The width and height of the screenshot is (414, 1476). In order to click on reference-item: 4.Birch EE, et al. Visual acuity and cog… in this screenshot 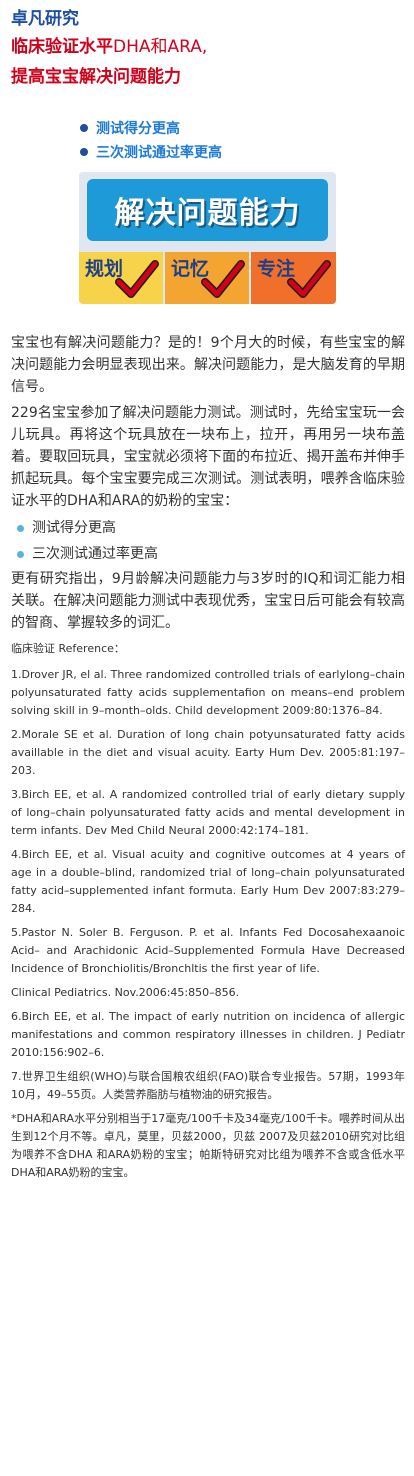, I will do `click(208, 881)`.